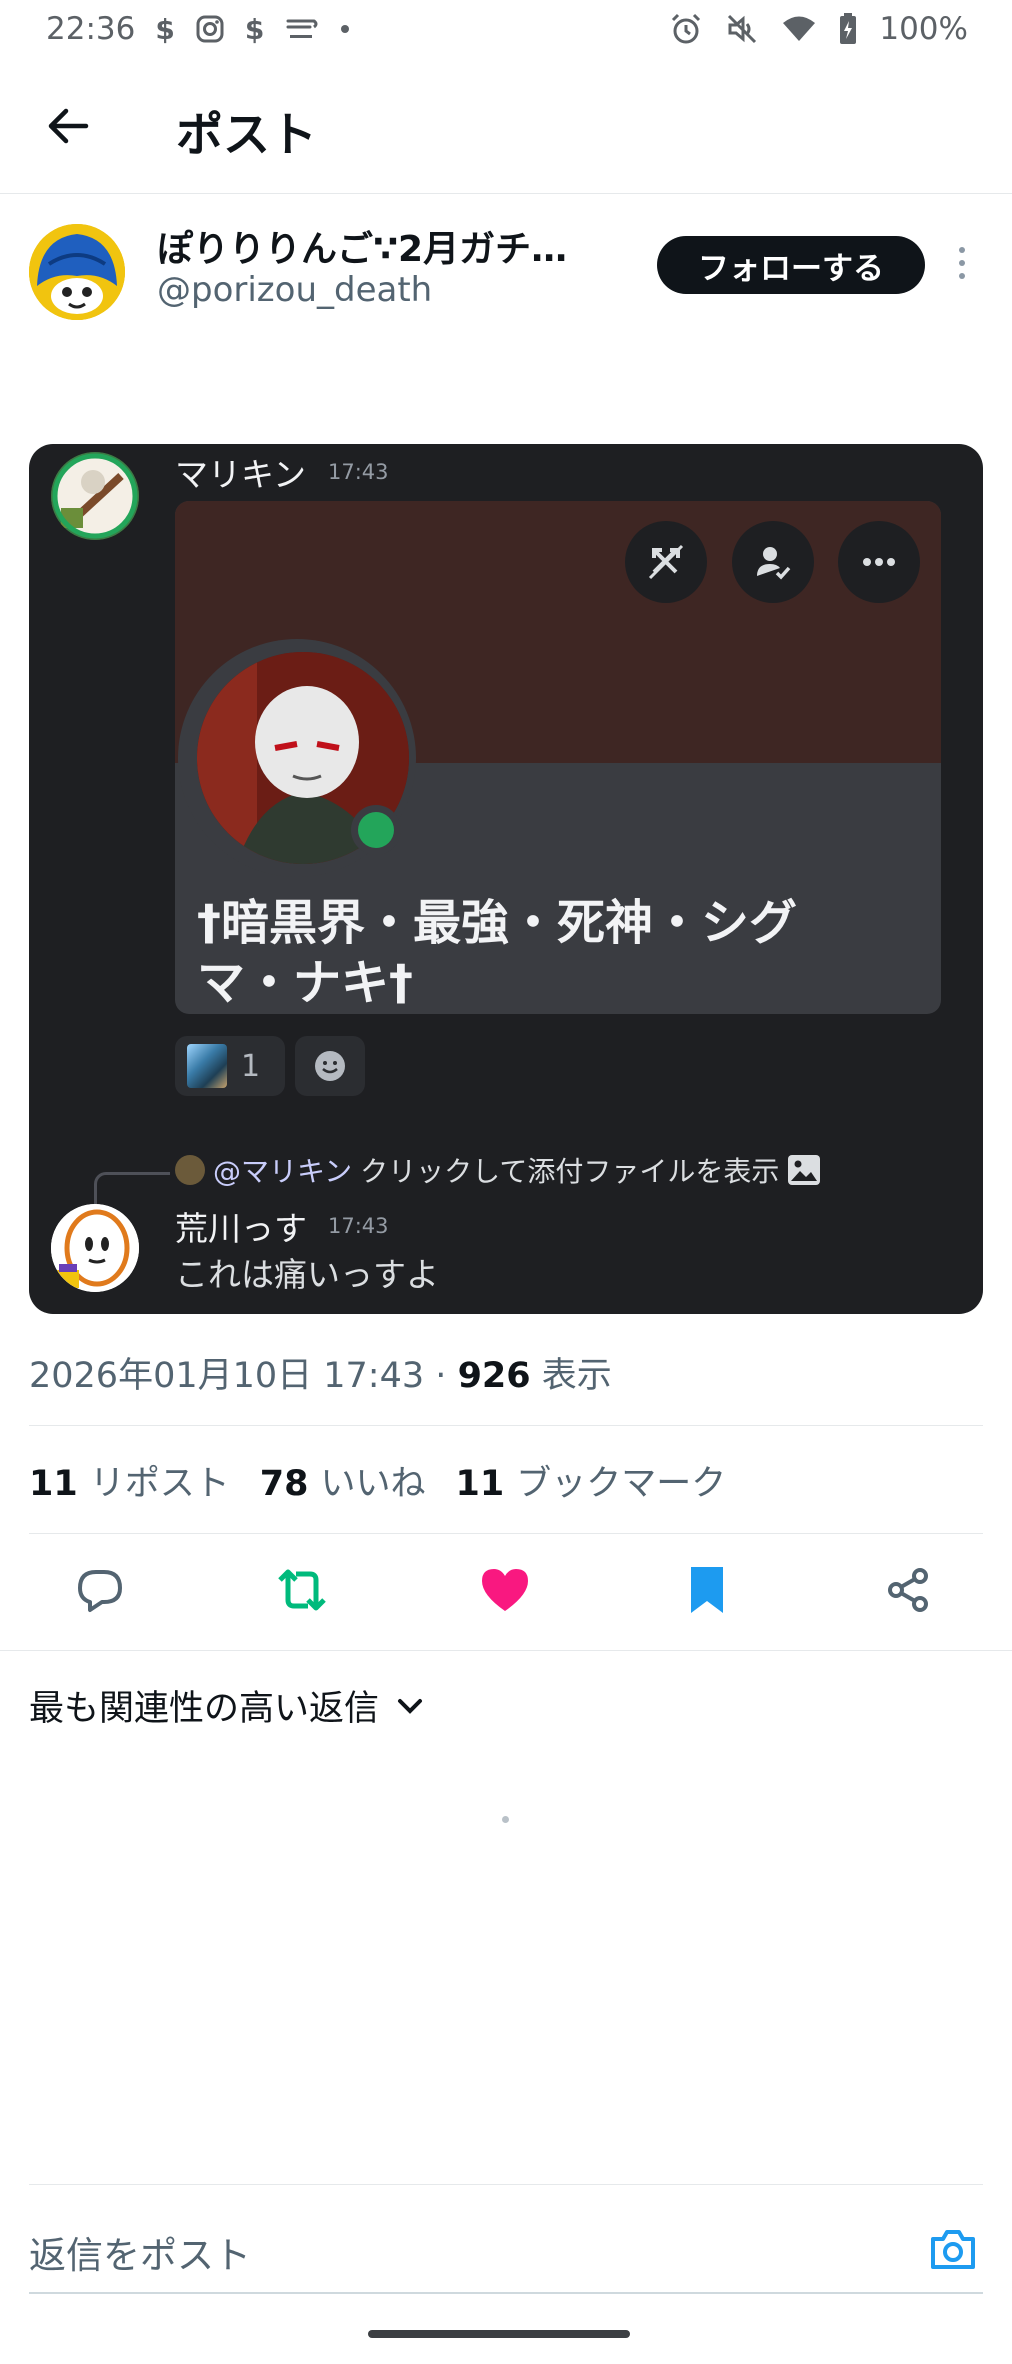 This screenshot has height=2364, width=1012. I want to click on bookmark-icon, so click(707, 1590).